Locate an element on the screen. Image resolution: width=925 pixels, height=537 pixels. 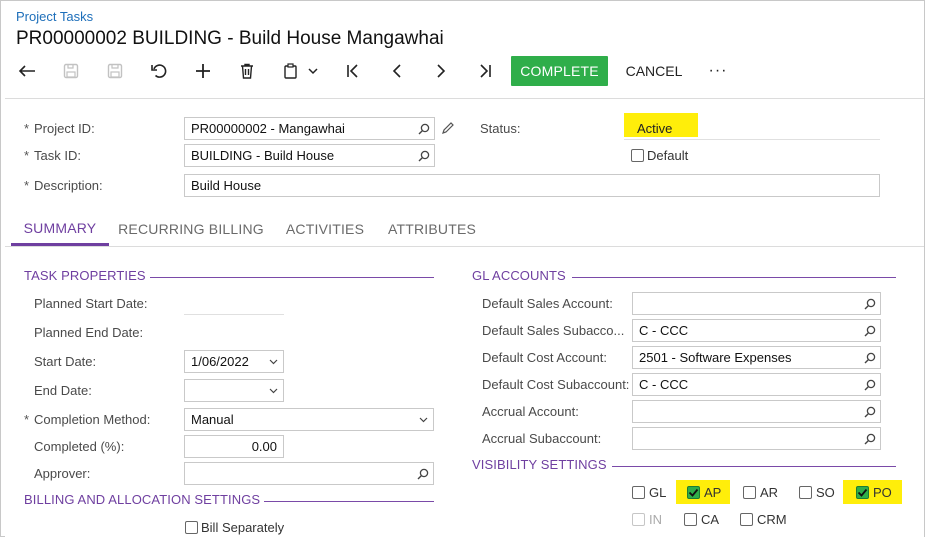
status-value: Active is located at coordinates (655, 128).